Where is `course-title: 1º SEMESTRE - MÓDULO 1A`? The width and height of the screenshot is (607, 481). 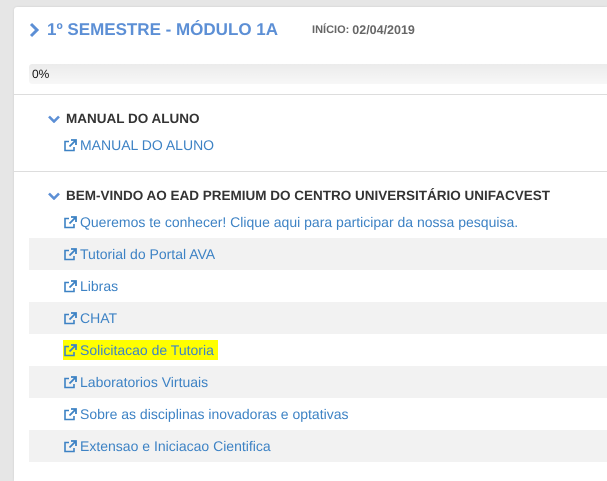 course-title: 1º SEMESTRE - MÓDULO 1A is located at coordinates (162, 30).